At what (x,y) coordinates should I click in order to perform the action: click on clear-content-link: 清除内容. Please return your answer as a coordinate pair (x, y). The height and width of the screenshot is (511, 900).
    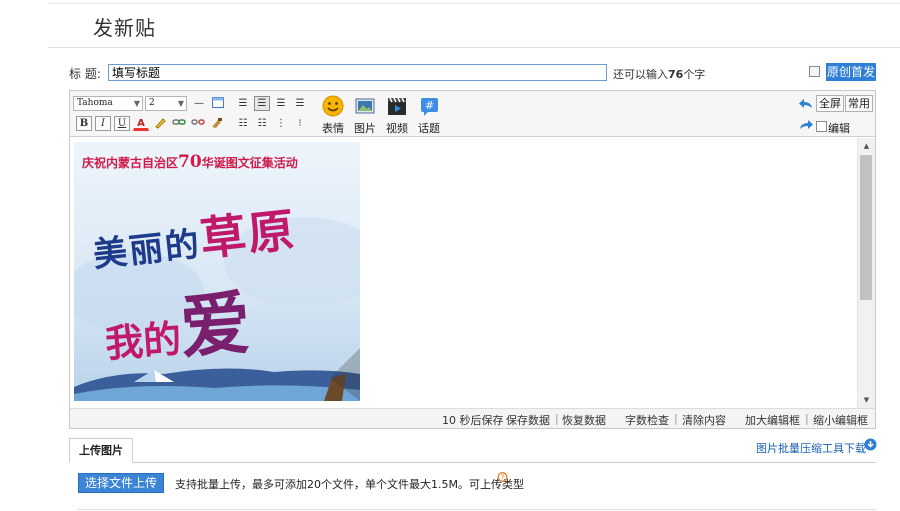
    Looking at the image, I should click on (704, 420).